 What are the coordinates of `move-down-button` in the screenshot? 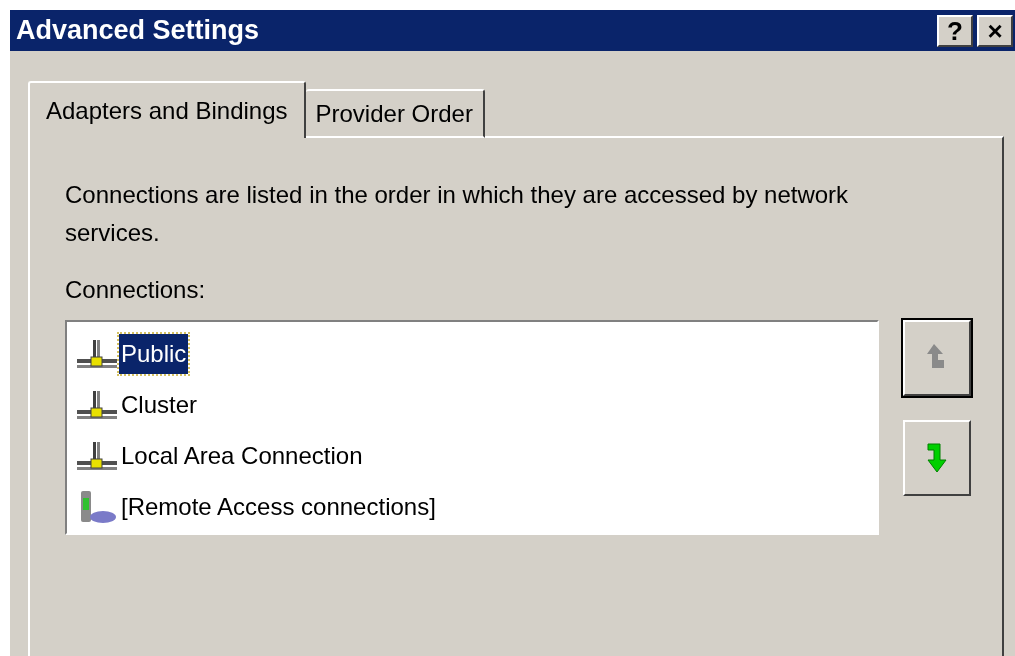 It's located at (937, 458).